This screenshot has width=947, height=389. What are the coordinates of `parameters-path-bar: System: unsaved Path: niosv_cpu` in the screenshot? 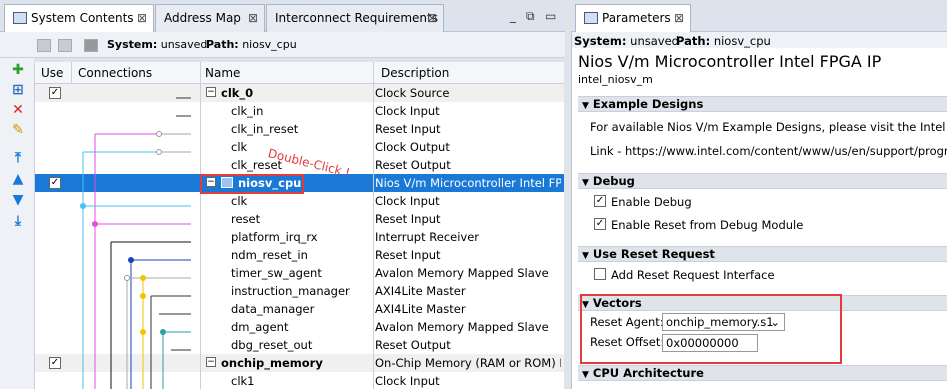 It's located at (759, 40).